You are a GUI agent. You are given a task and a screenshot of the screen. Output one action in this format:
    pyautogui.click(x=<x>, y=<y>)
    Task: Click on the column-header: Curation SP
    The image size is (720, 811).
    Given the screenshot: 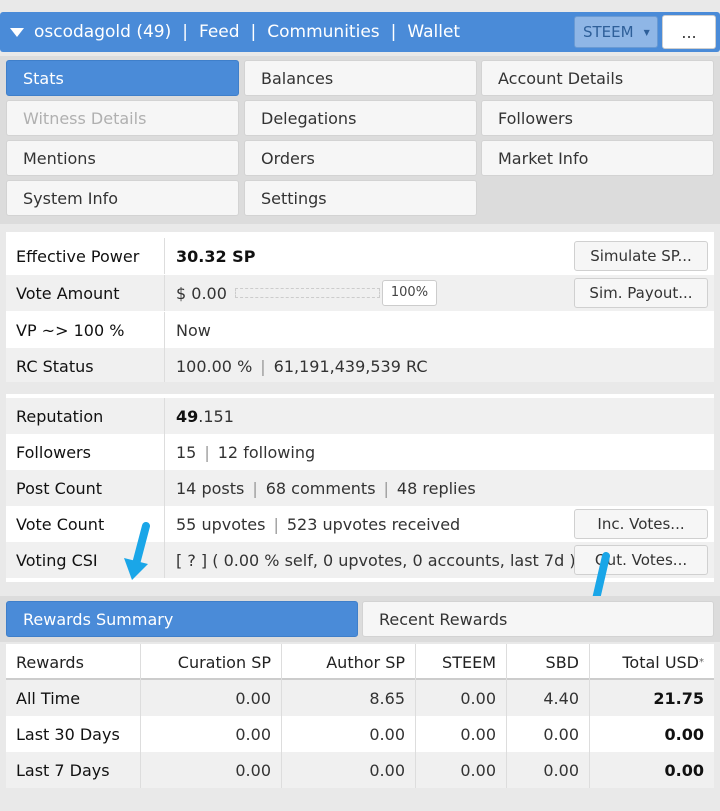 What is the action you would take?
    pyautogui.click(x=210, y=662)
    